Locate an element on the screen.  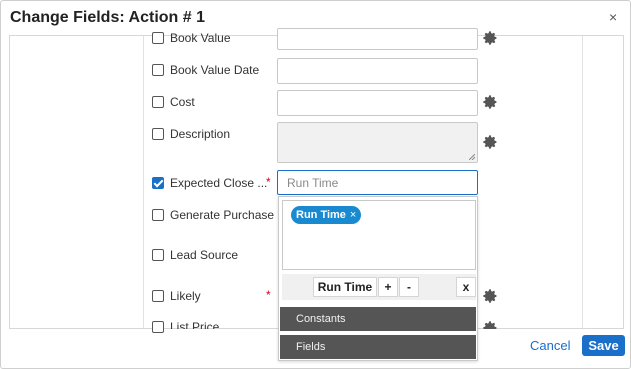
clear-button: x is located at coordinates (466, 287).